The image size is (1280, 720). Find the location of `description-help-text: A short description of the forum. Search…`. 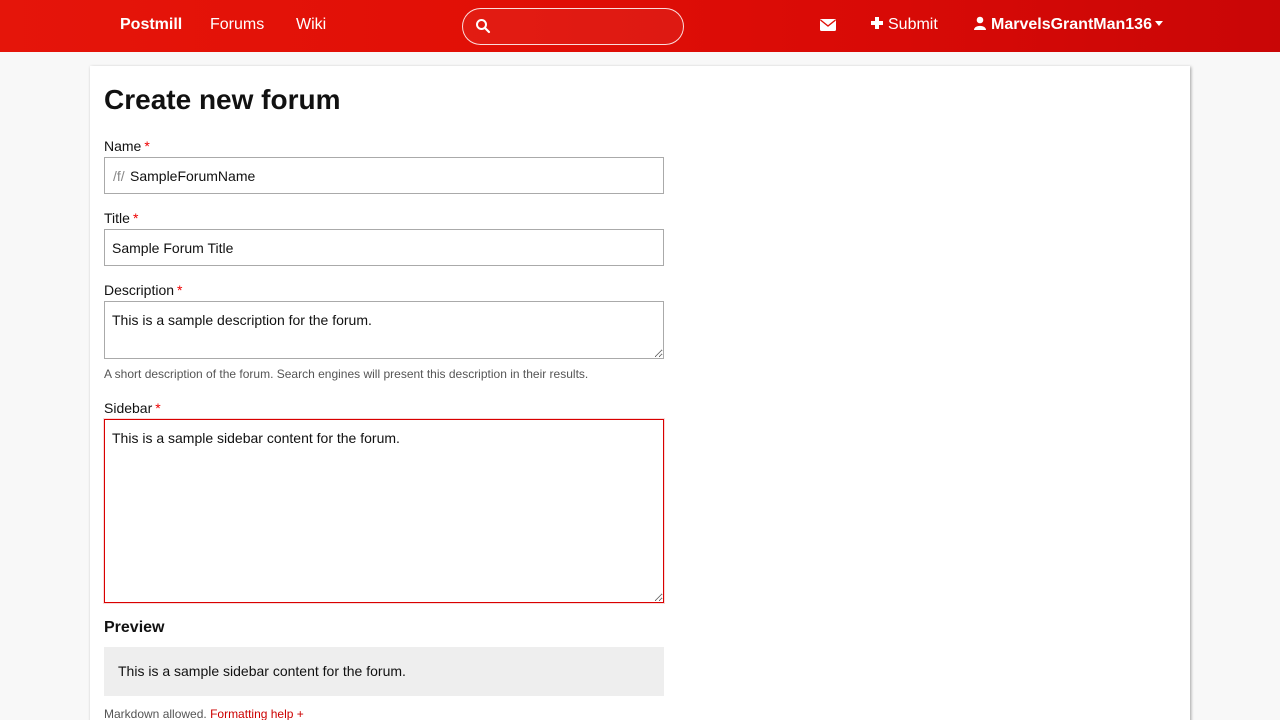

description-help-text: A short description of the forum. Search… is located at coordinates (346, 374).